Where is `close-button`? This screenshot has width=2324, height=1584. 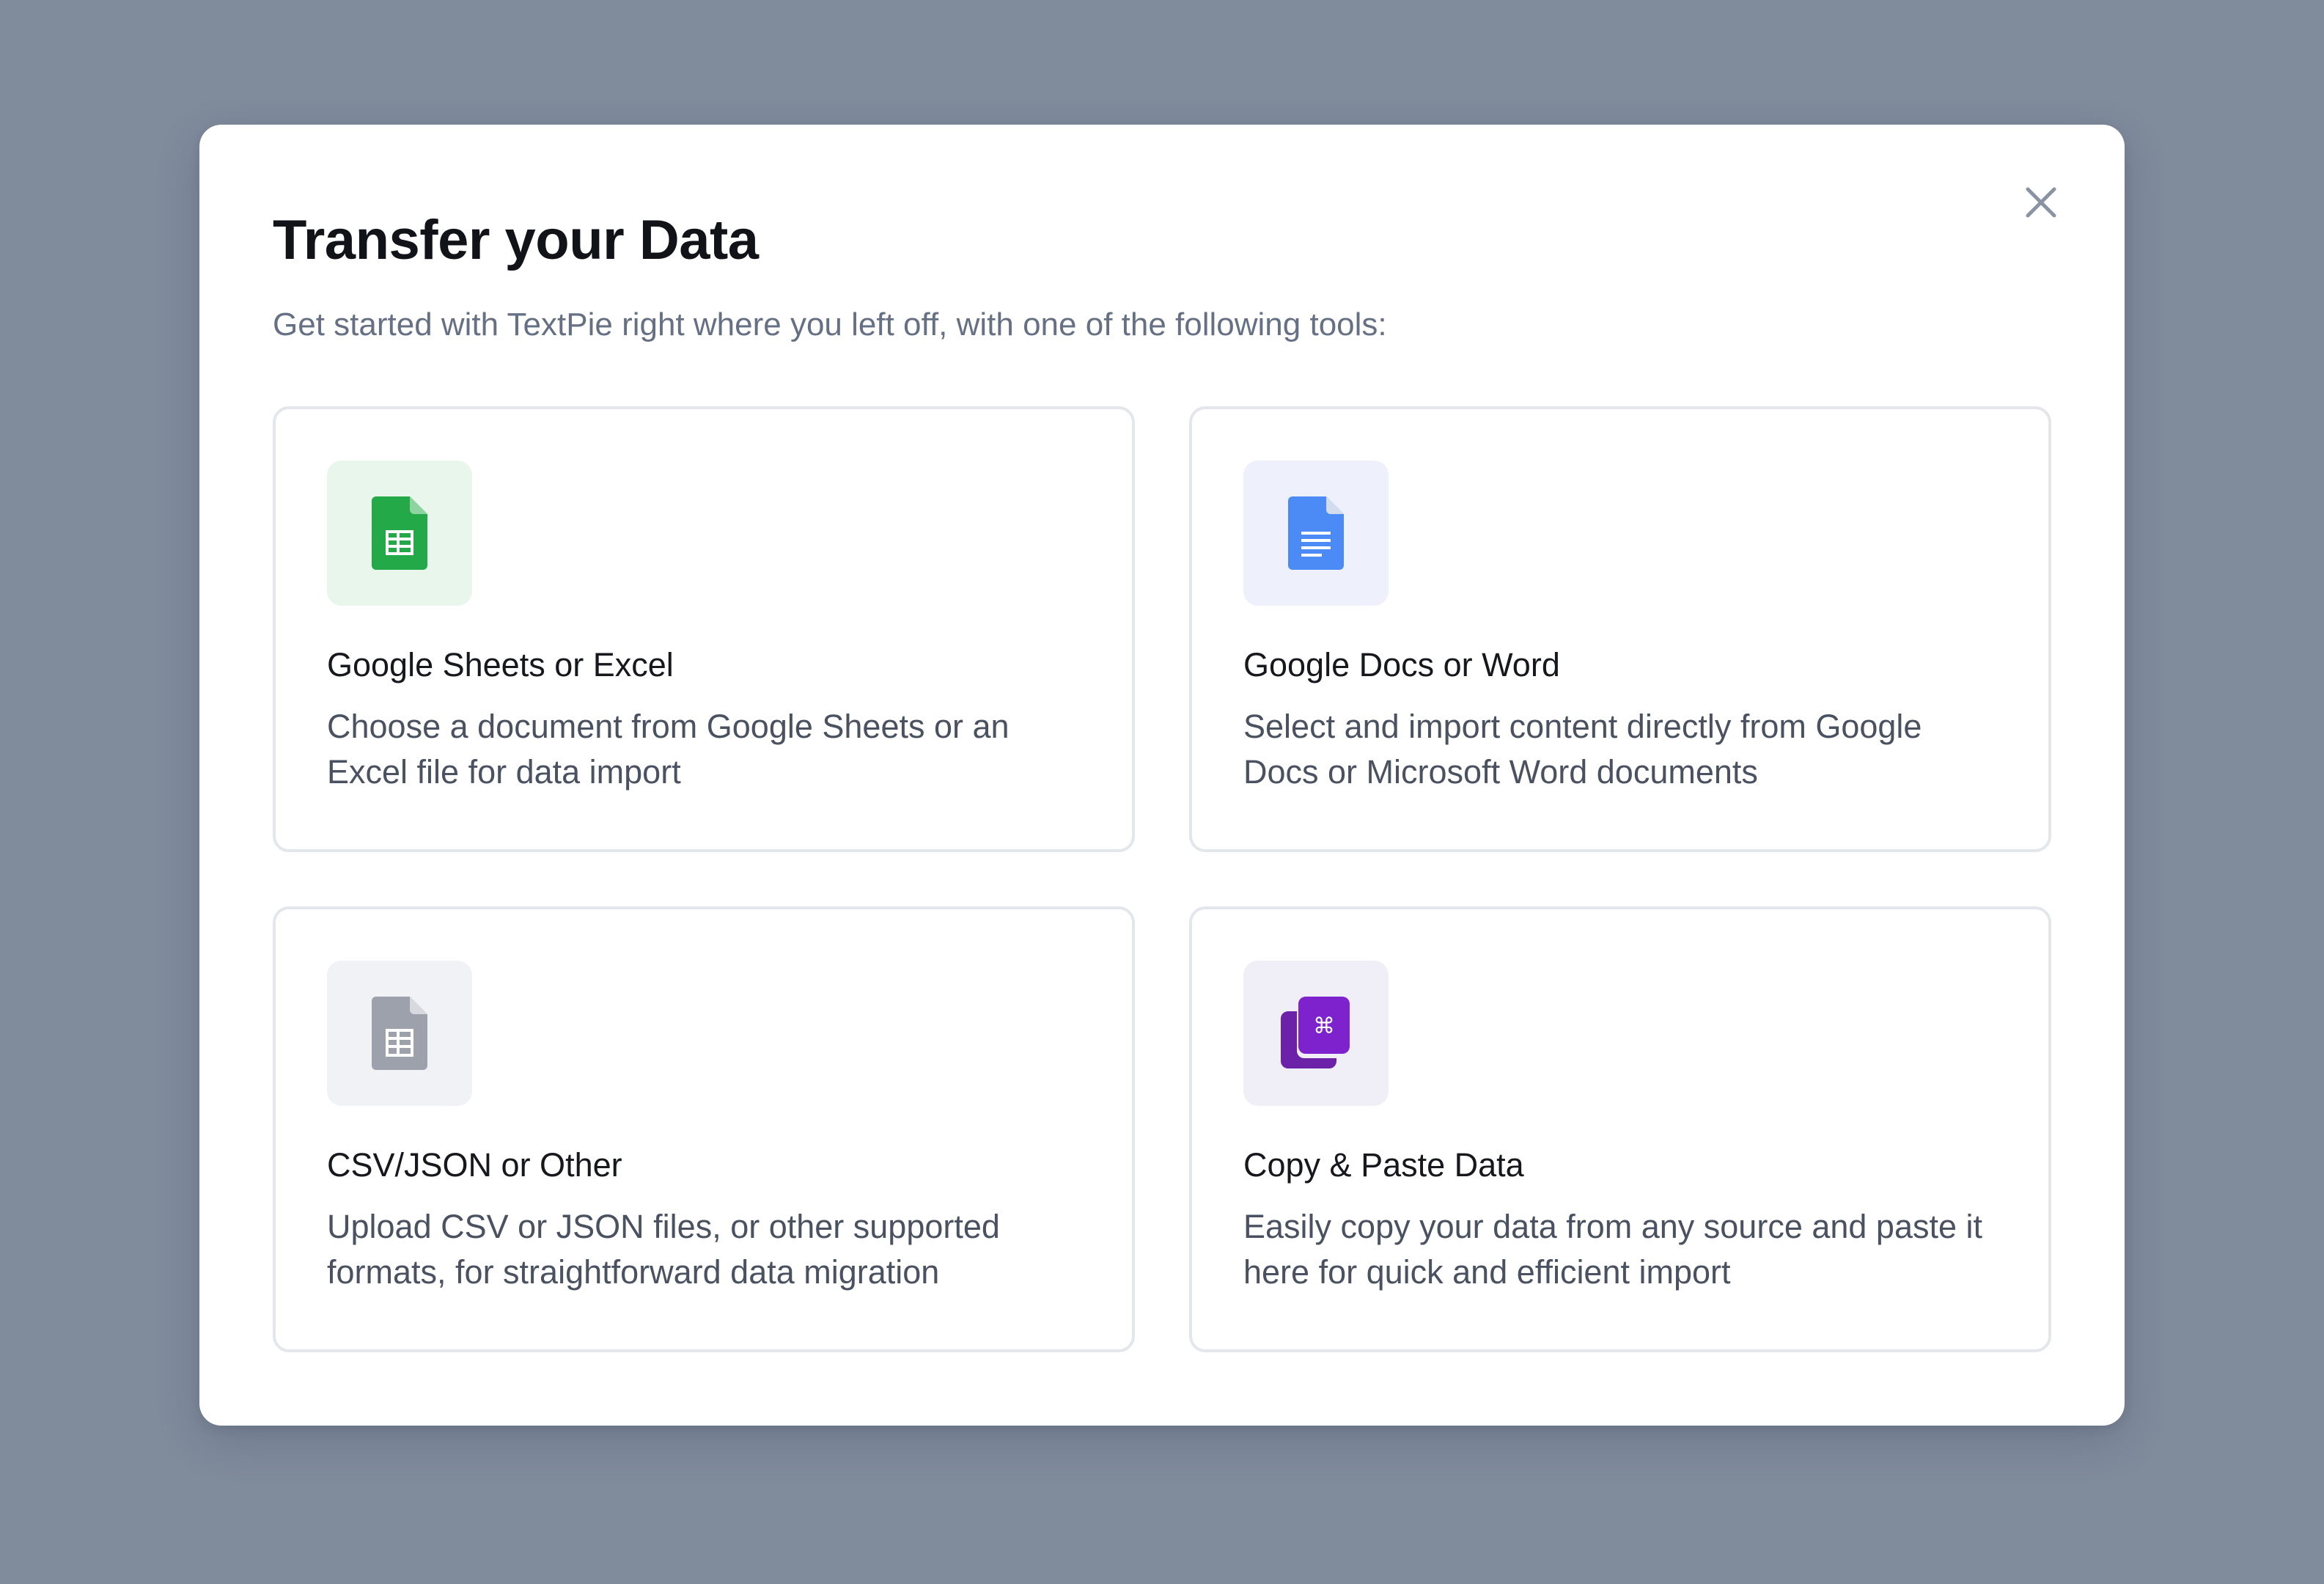 close-button is located at coordinates (2041, 202).